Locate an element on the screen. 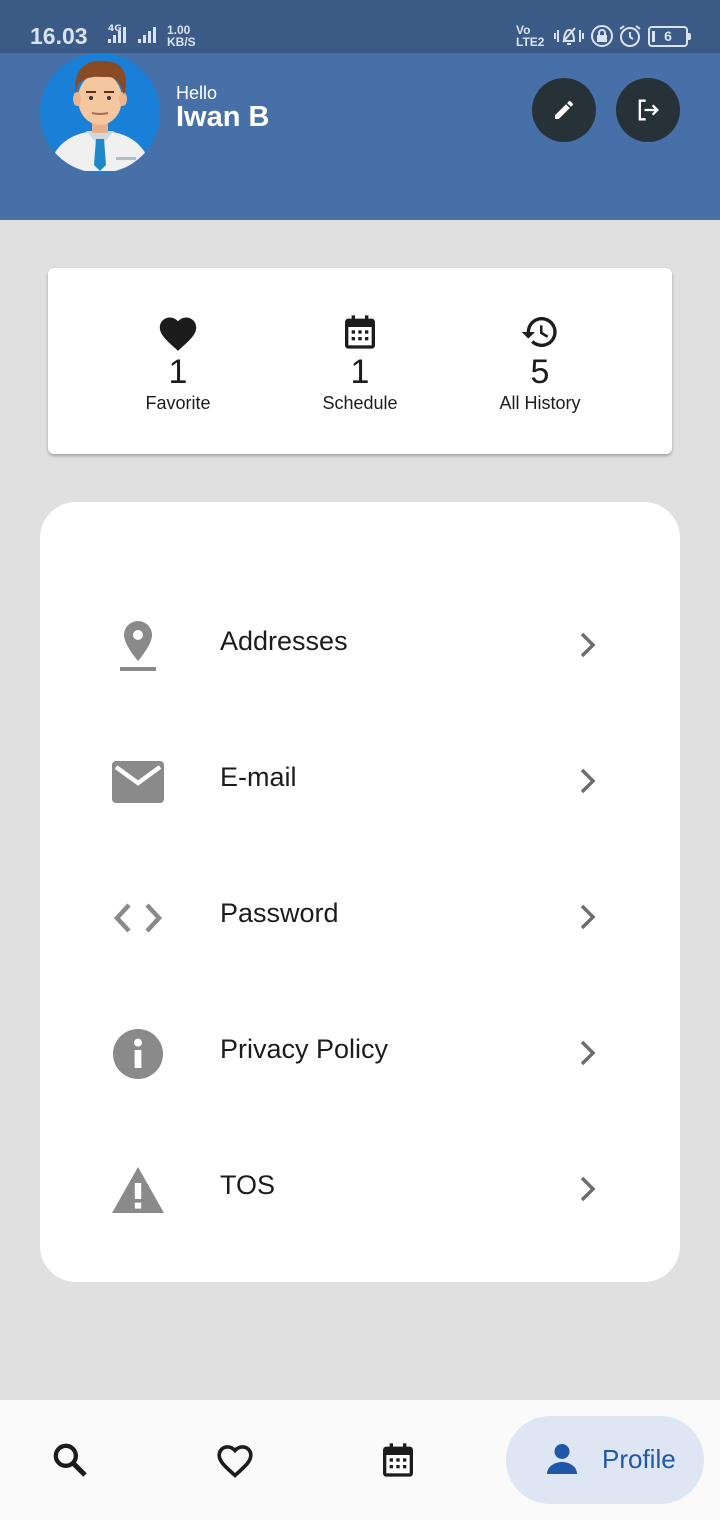 This screenshot has width=720, height=1520. stats-card: 1 Favorite 1 Schedule 5 All History is located at coordinates (360, 361).